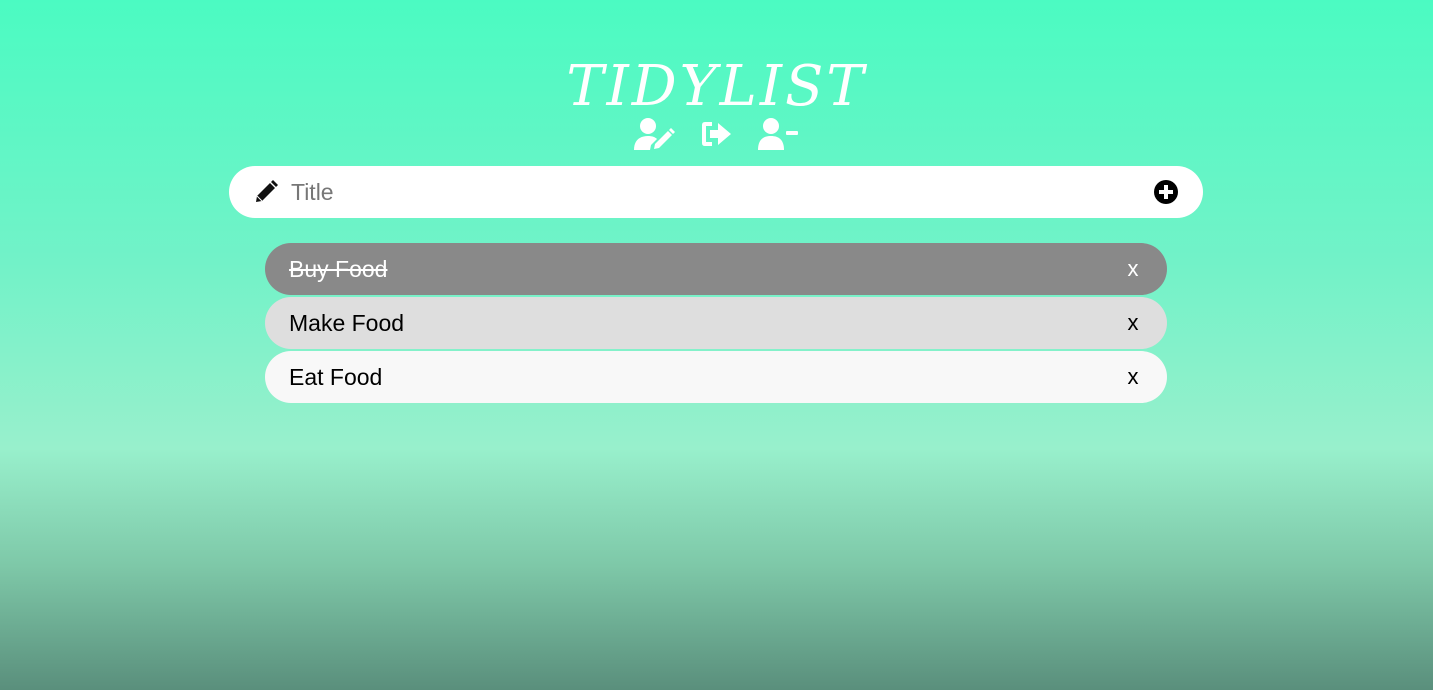 This screenshot has width=1433, height=690. I want to click on todo-item: Make Food x, so click(716, 323).